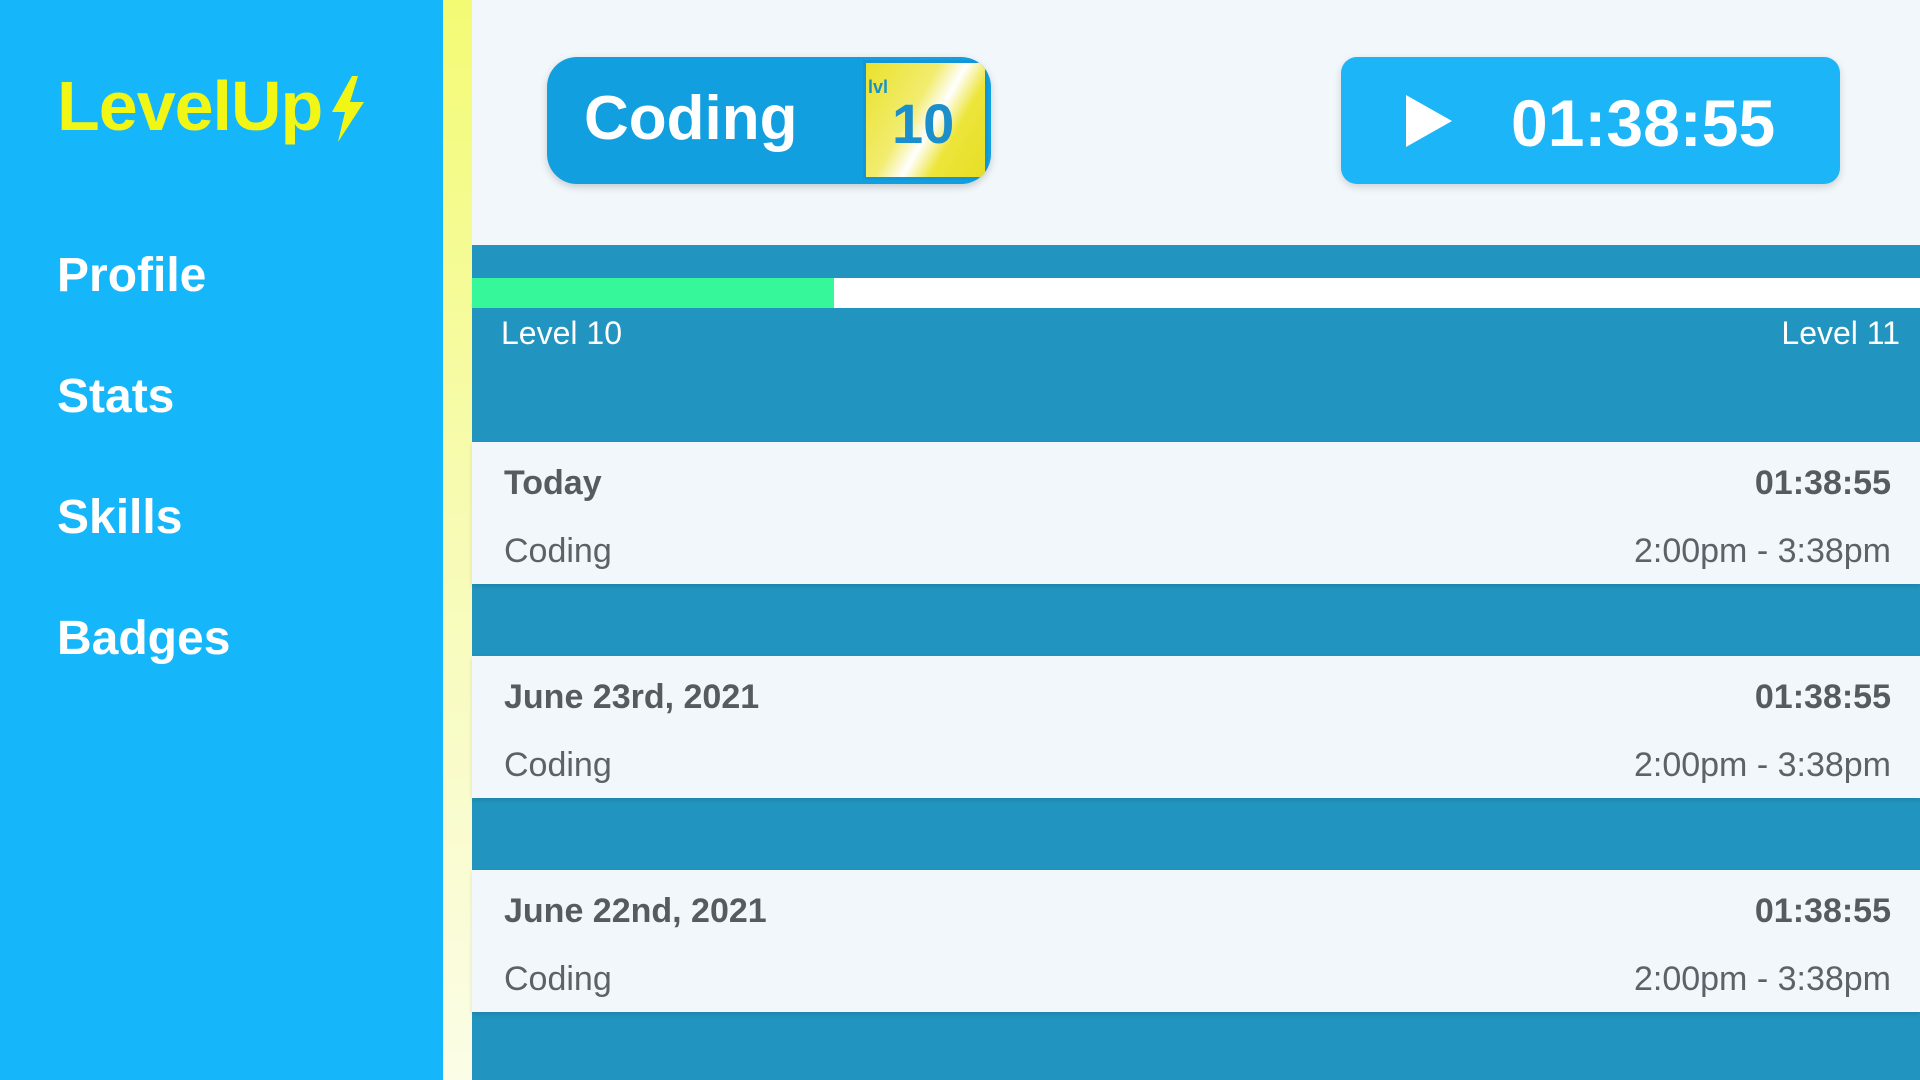  I want to click on sidebar-item-profile: Profile, so click(143, 300).